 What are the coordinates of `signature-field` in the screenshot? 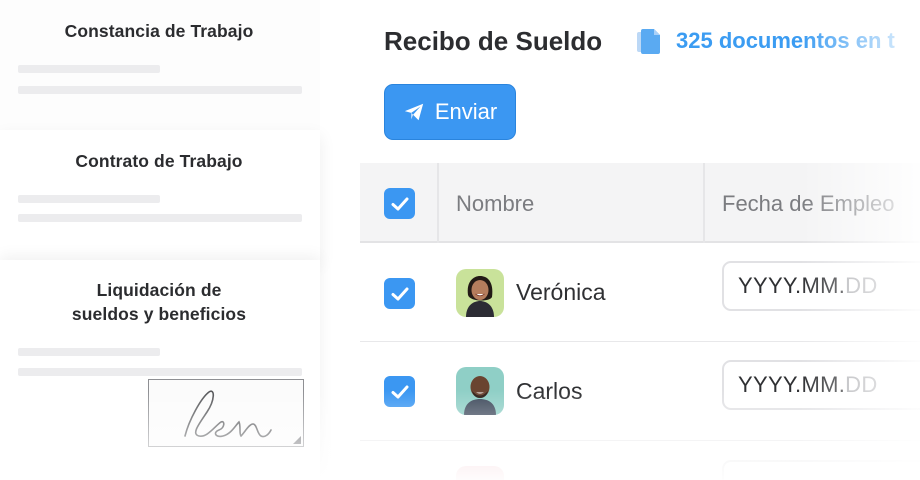 It's located at (226, 413).